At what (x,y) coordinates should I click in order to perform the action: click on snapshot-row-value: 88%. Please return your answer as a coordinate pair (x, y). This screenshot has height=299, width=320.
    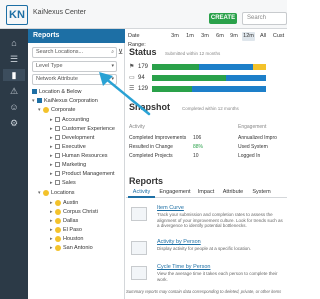
    Looking at the image, I should click on (198, 147).